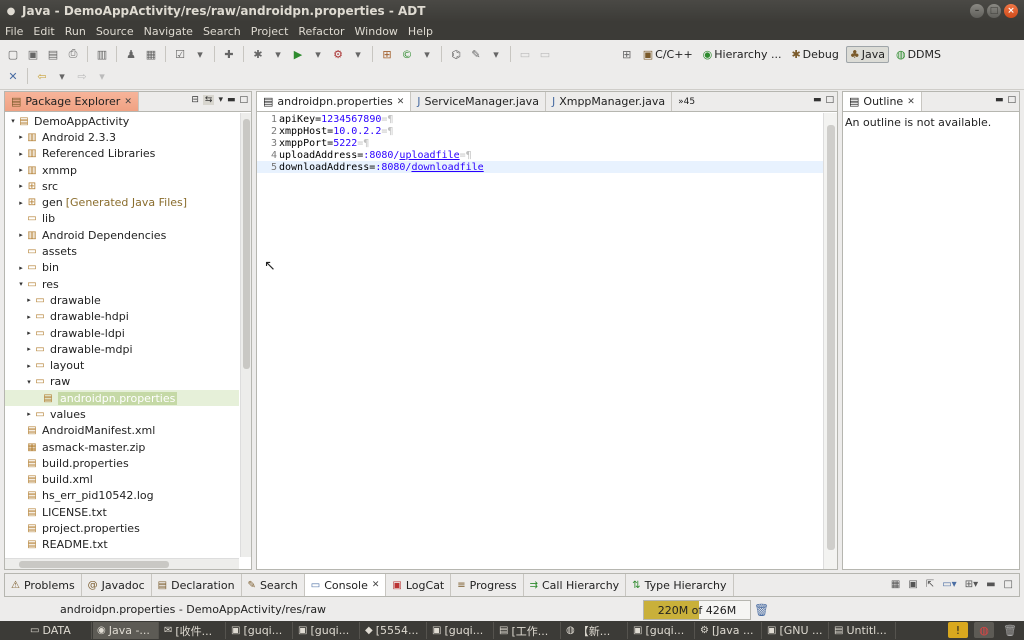  What do you see at coordinates (122, 528) in the screenshot?
I see `tree-item: ▤ project.properties` at bounding box center [122, 528].